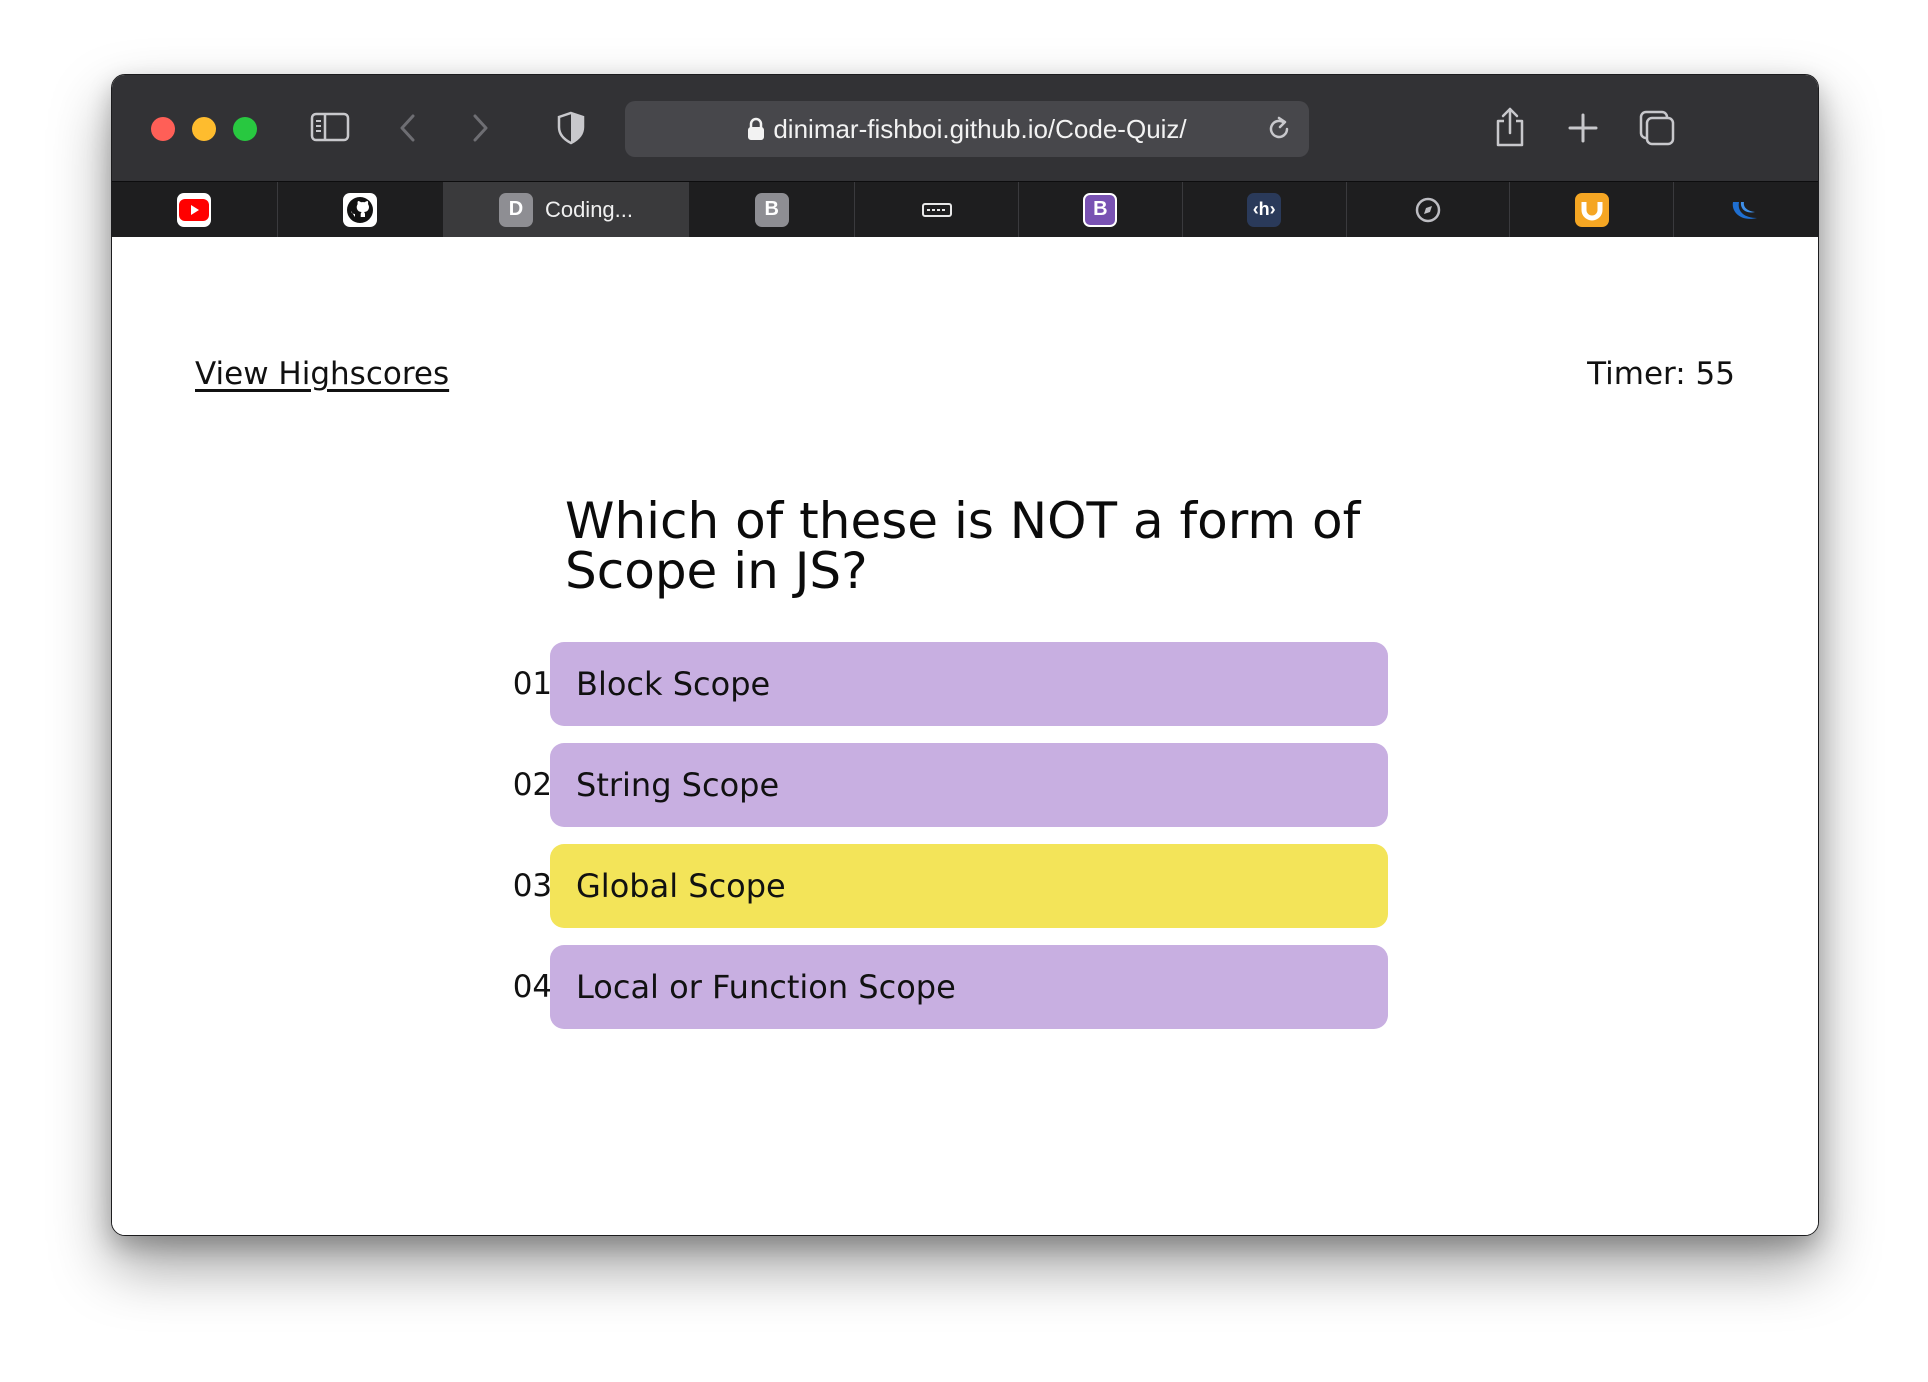 The image size is (1928, 1382). I want to click on answer-row: 04. Local or Function Scope, so click(965, 987).